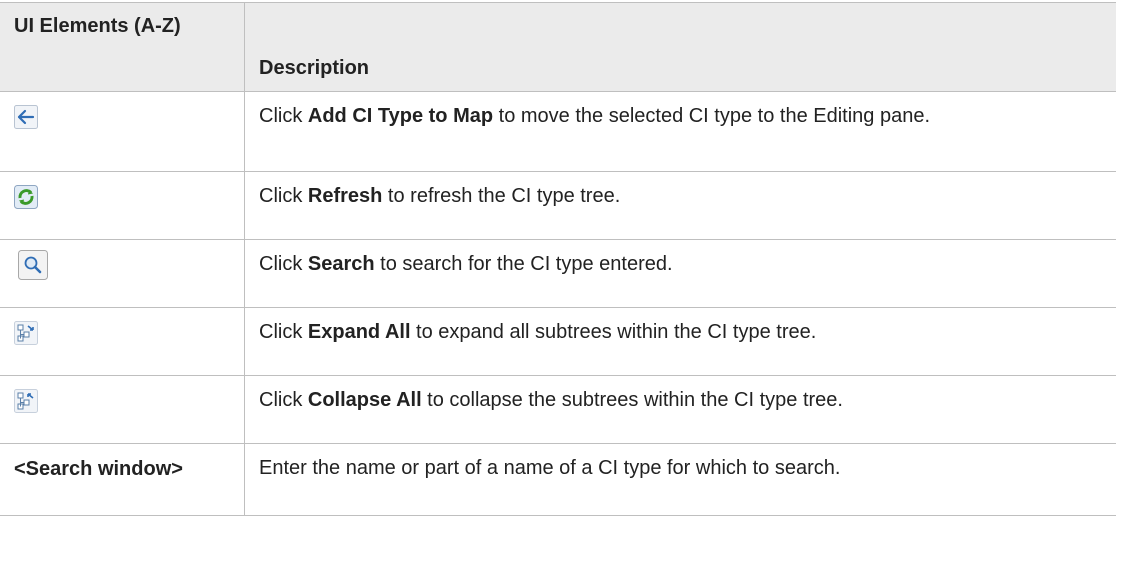 Image resolution: width=1125 pixels, height=580 pixels. Describe the element at coordinates (122, 47) in the screenshot. I see `header-ui-elements: UI Elements (A-Z)` at that location.